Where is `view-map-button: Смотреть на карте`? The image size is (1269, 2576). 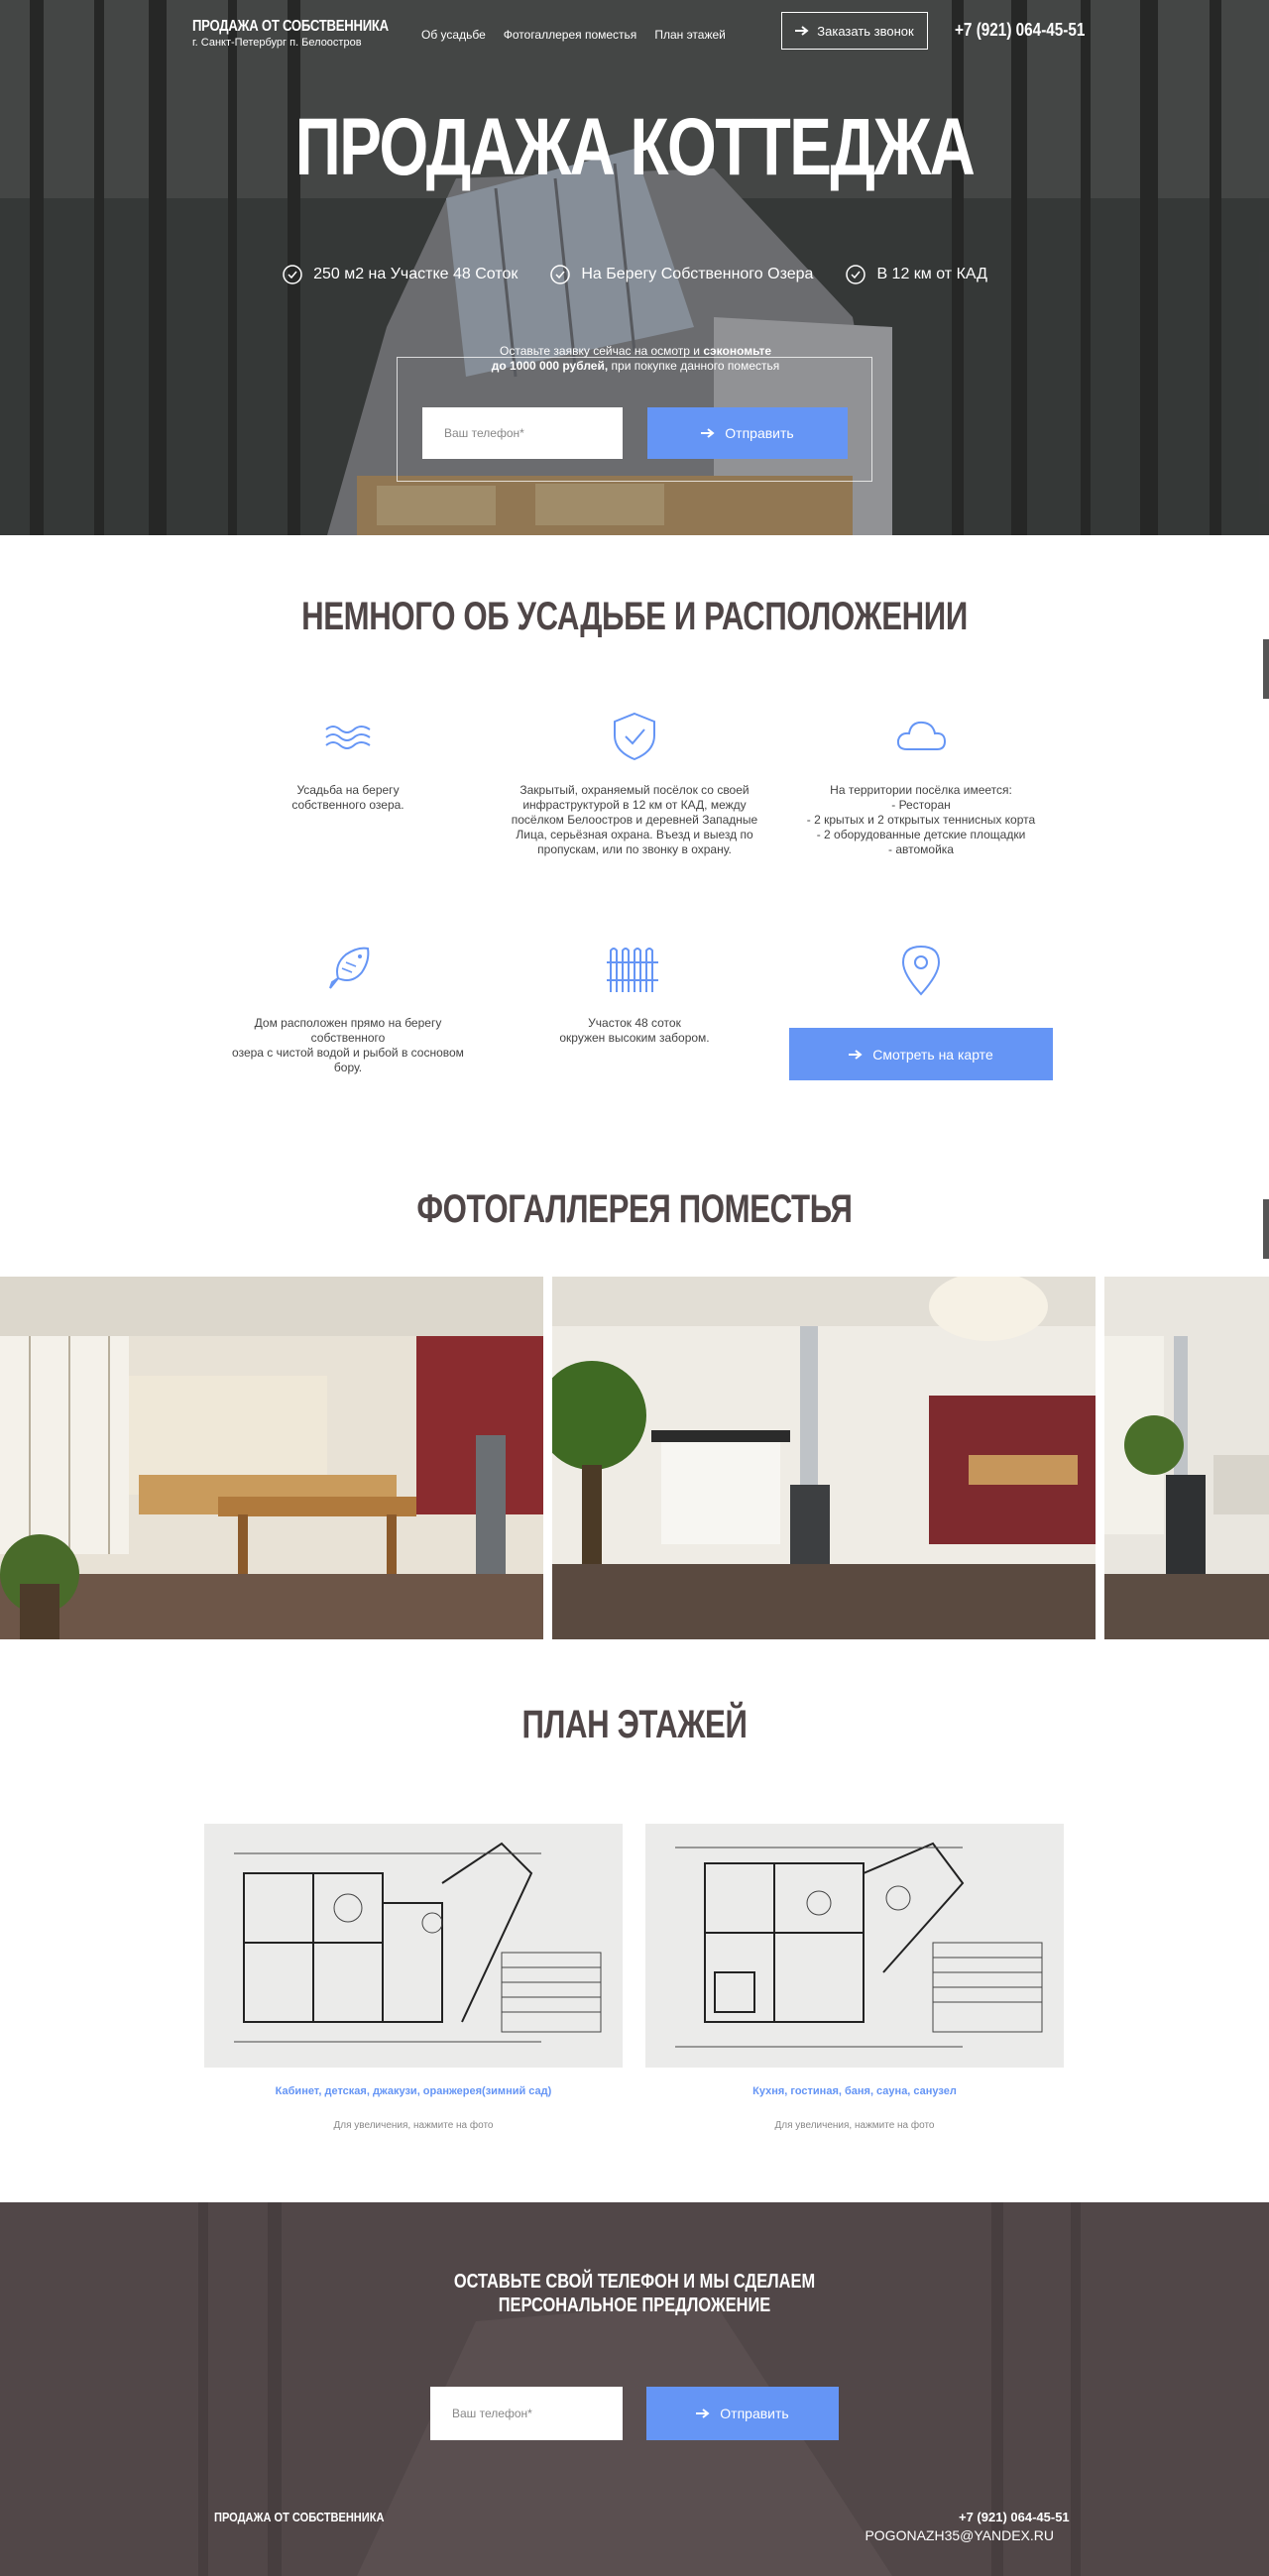
view-map-button: Смотреть на карте is located at coordinates (921, 1054).